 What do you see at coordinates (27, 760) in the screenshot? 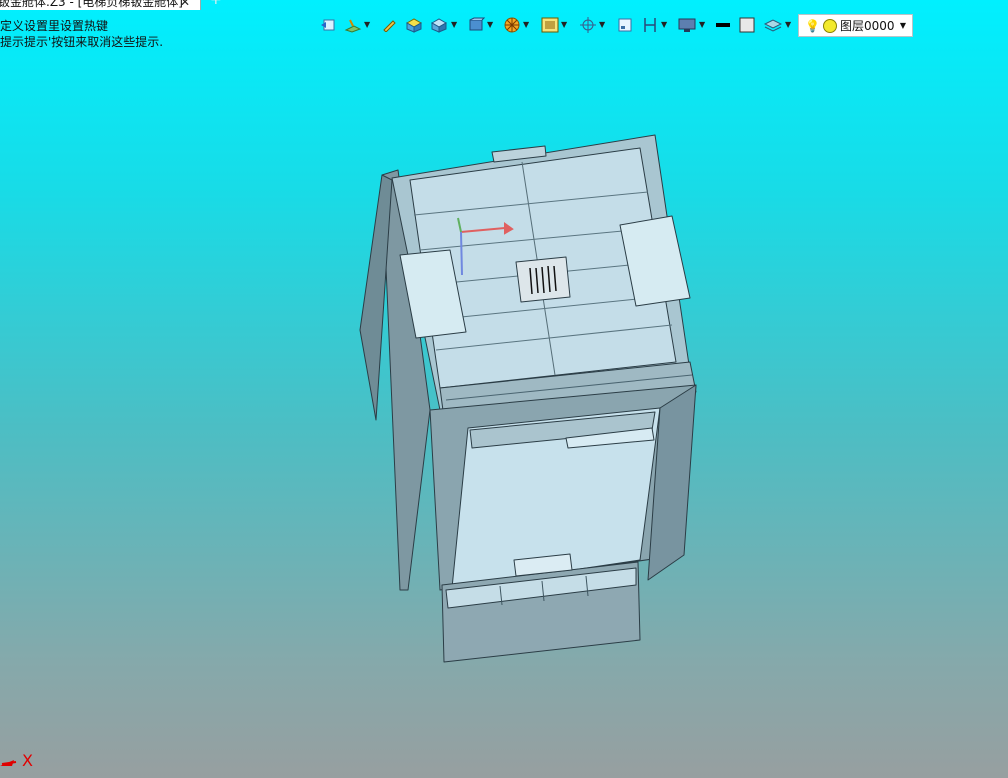
I see `axis-x-label: X` at bounding box center [27, 760].